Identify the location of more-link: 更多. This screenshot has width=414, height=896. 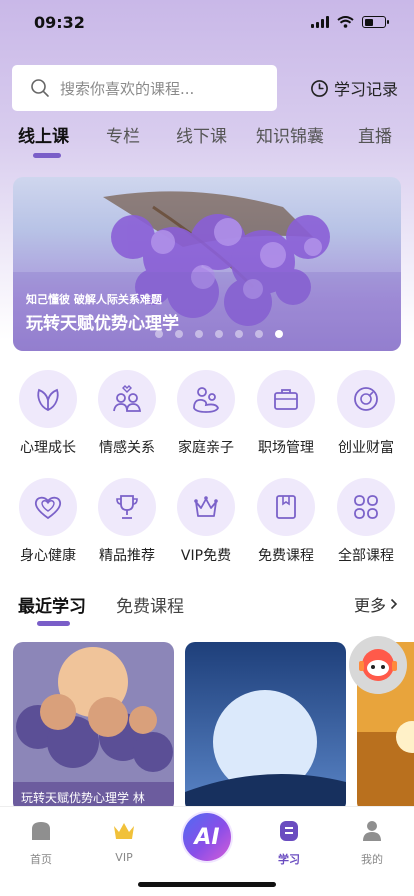
(376, 604).